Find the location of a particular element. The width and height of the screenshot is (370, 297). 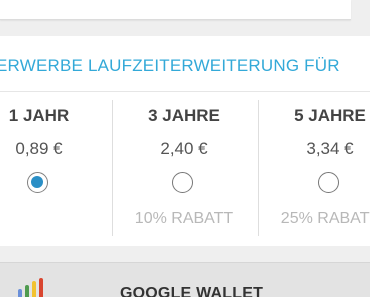

option-3-years: 3 JAHRE 2,40 € 10% RABATT is located at coordinates (184, 167).